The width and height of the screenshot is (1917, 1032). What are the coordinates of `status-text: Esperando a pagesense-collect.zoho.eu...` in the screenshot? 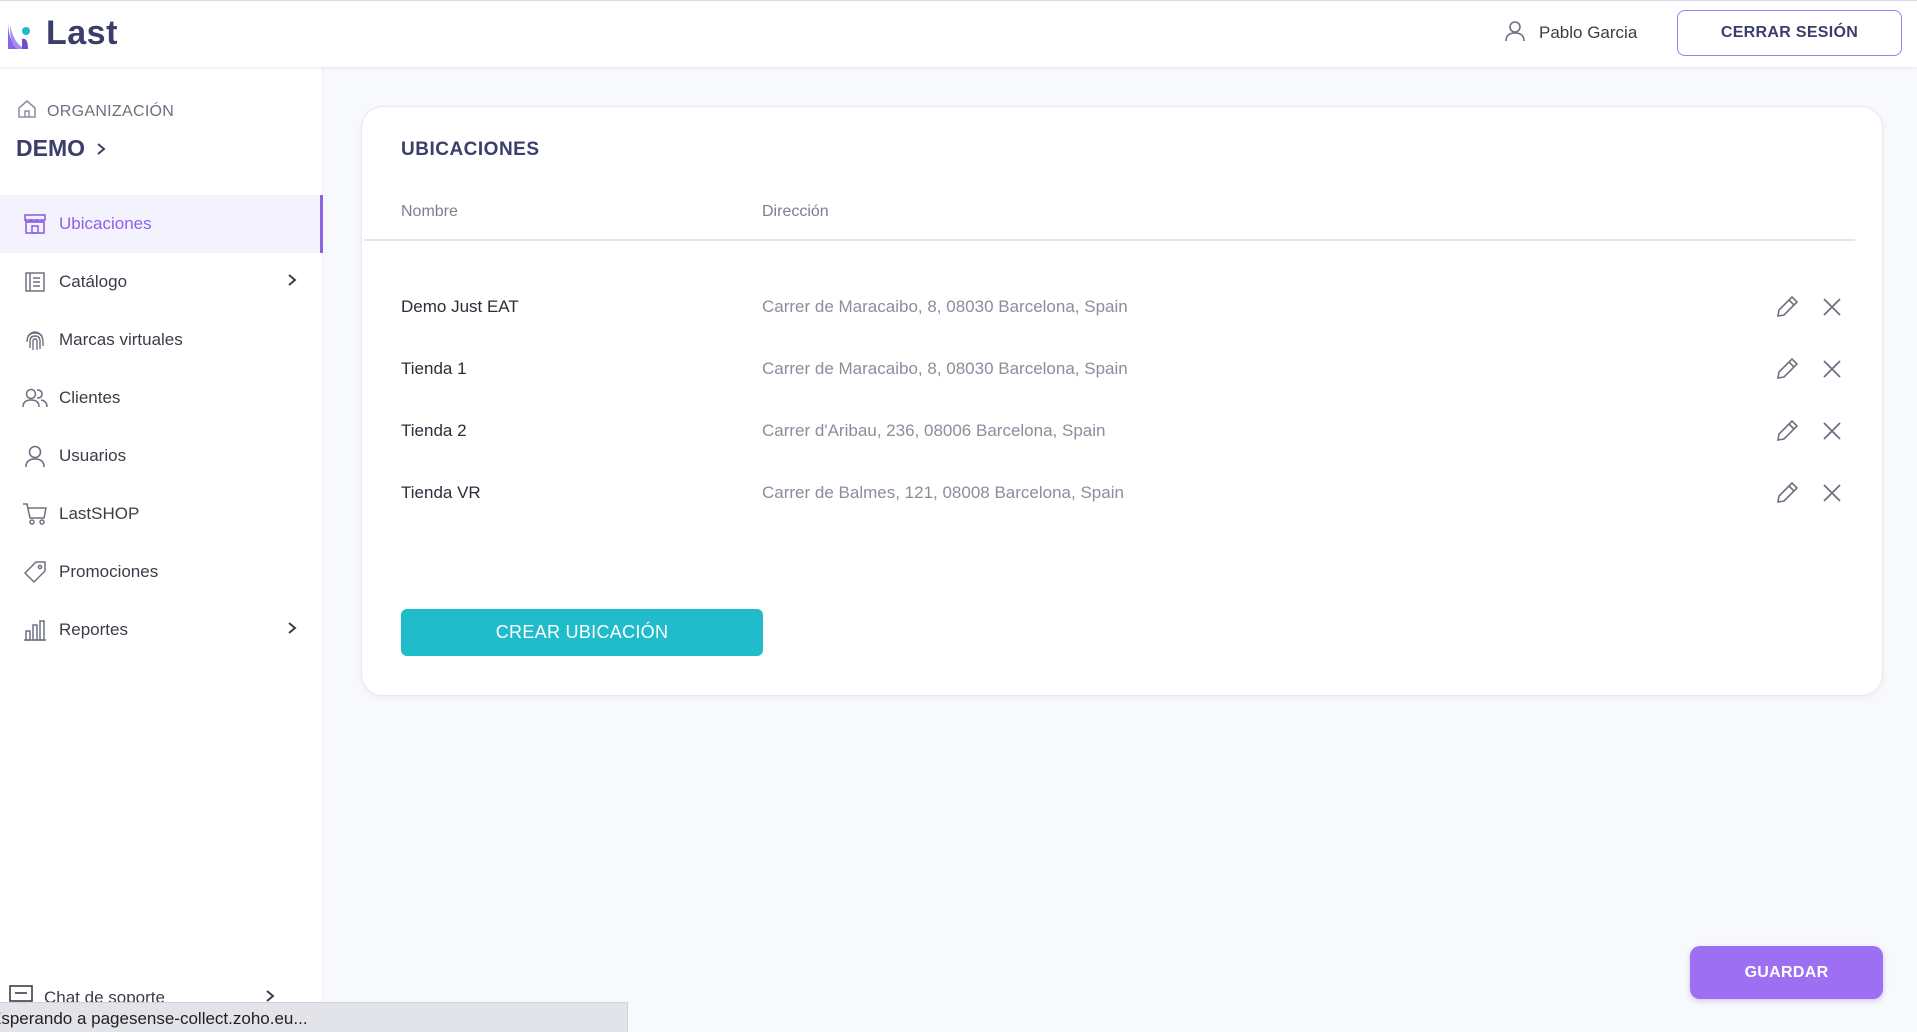 It's located at (154, 1018).